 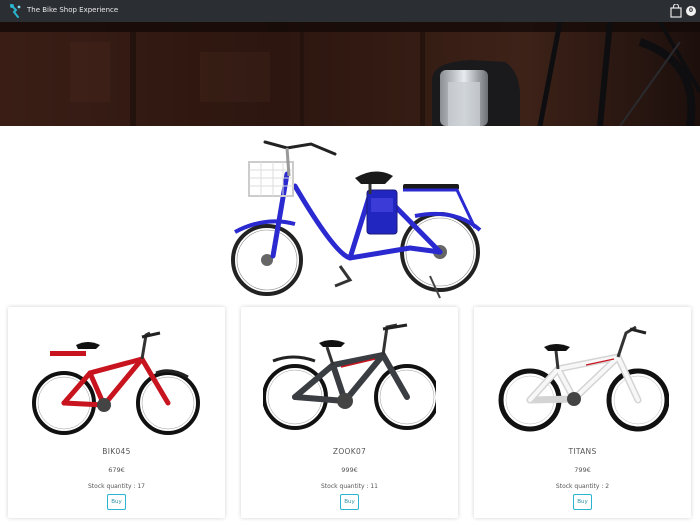 I want to click on product-card-bik045: BIK045 679€ Stock quantity : 17 Buy, so click(x=116, y=412).